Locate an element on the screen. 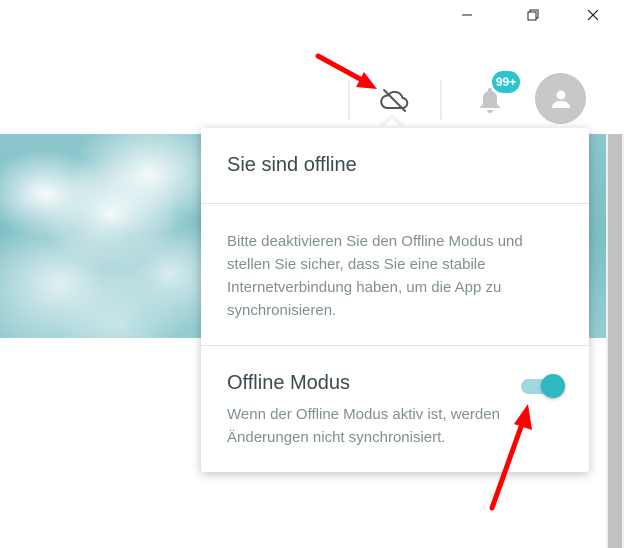 This screenshot has height=548, width=624. annotation-arrow-toggle is located at coordinates (510, 457).